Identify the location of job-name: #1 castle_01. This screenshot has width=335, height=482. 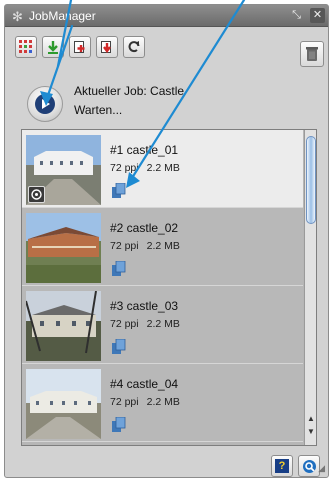
(144, 150).